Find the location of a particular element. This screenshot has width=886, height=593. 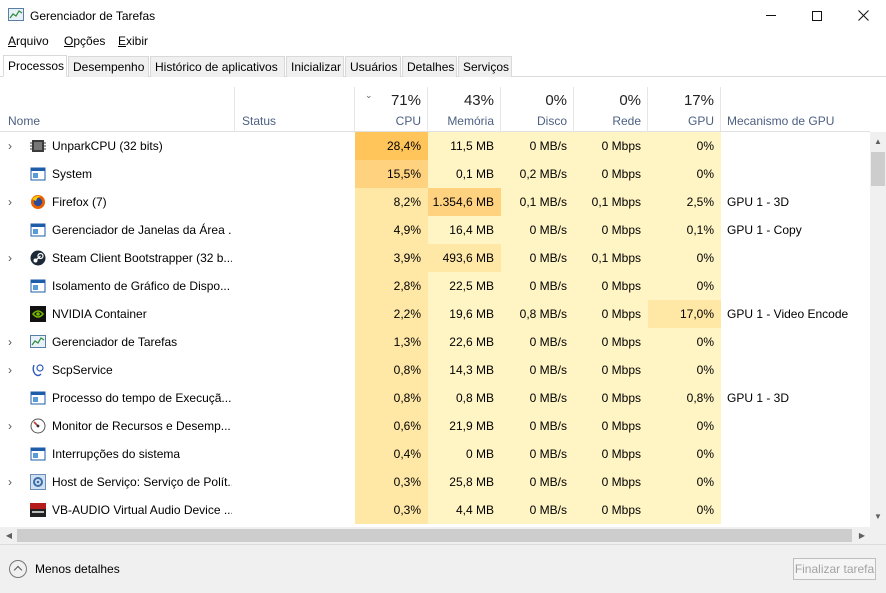

scp-service-icon is located at coordinates (38, 370).